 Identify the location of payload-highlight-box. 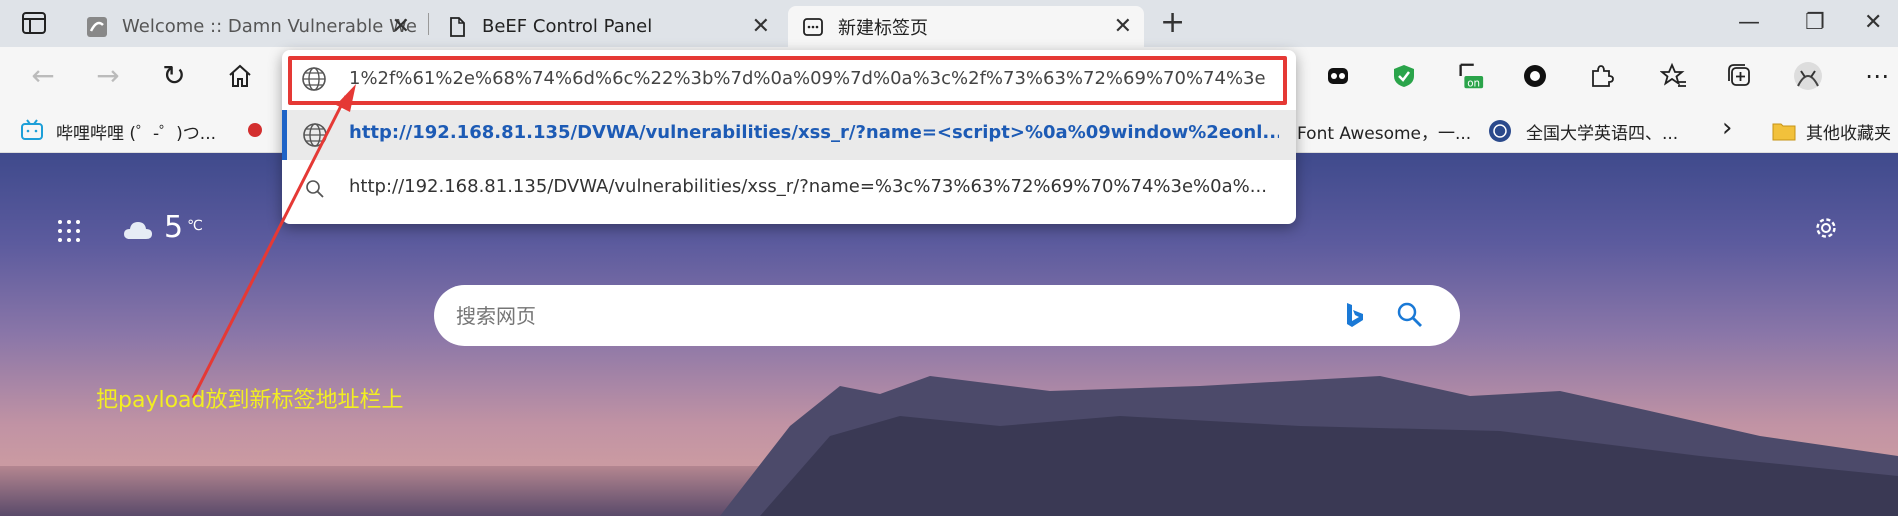
(787, 80).